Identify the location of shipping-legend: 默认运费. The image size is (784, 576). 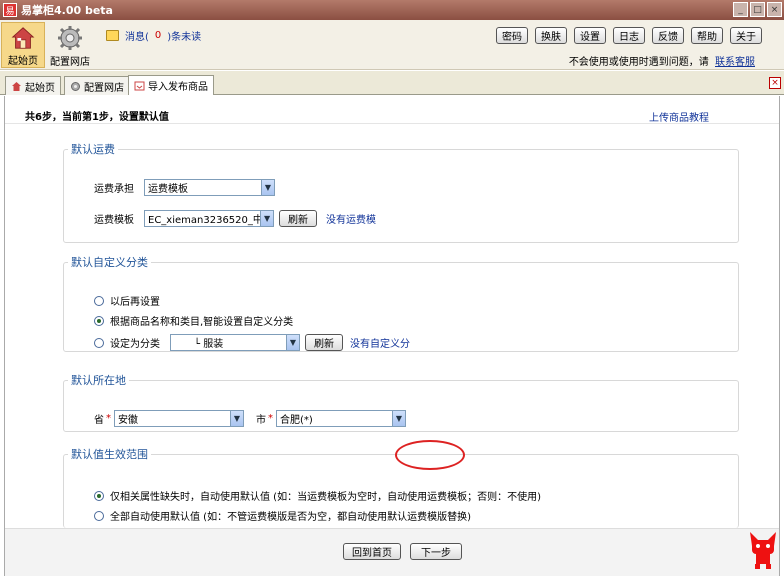
(93, 149).